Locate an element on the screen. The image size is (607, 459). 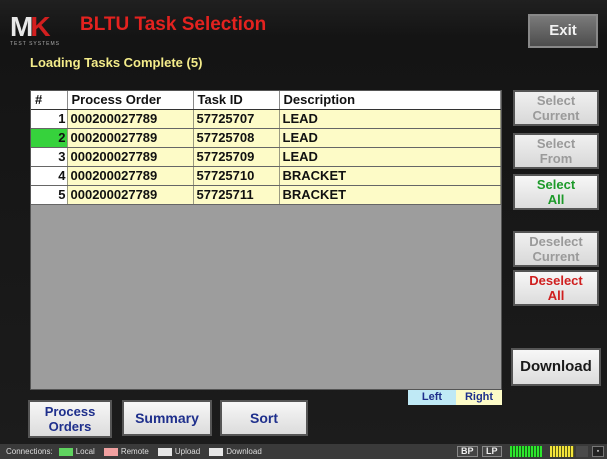
table-row: 4 000200027789 57725710 BRACKET is located at coordinates (266, 176).